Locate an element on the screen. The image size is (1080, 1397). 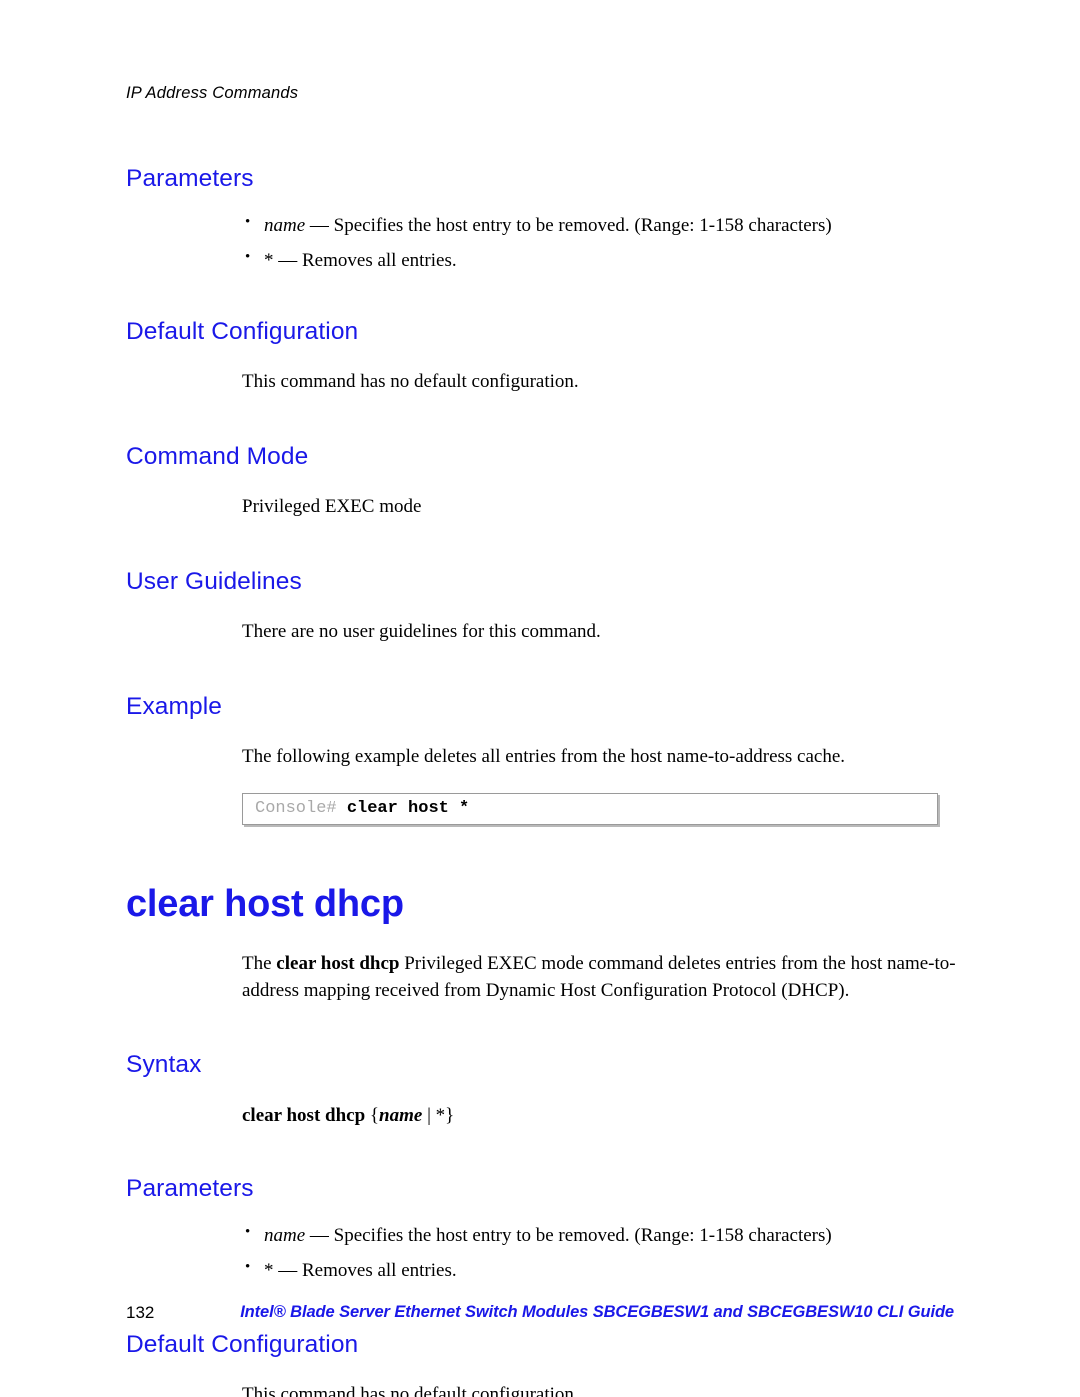
heading-default-configuration-2: Default Configuration is located at coordinates (242, 1344).